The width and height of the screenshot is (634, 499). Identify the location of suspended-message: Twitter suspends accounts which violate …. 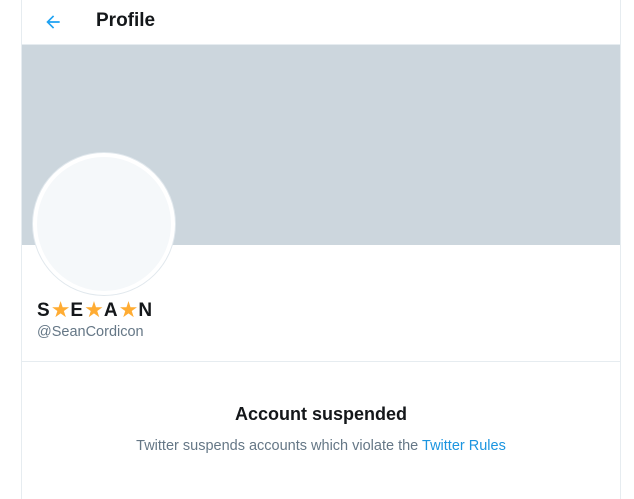
(321, 446).